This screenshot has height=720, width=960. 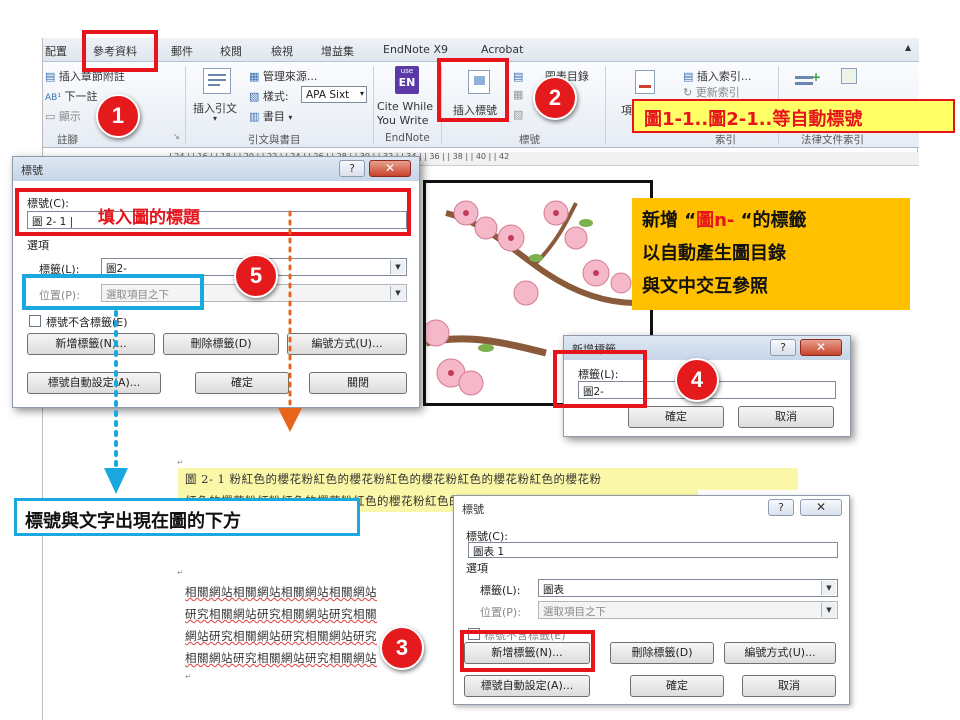 I want to click on annotation-arrows, so click(x=203, y=352).